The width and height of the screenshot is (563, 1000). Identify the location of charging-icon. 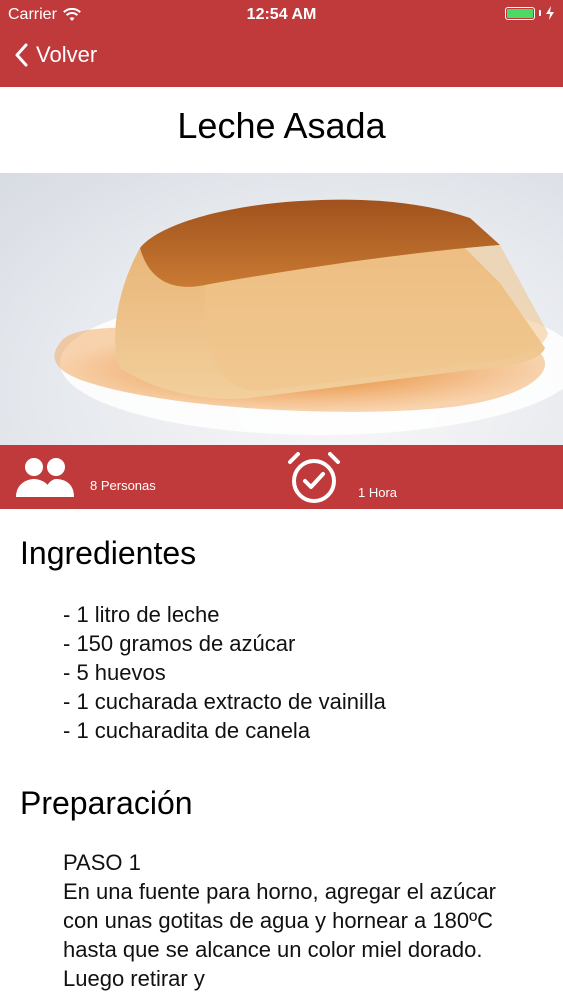
(550, 13).